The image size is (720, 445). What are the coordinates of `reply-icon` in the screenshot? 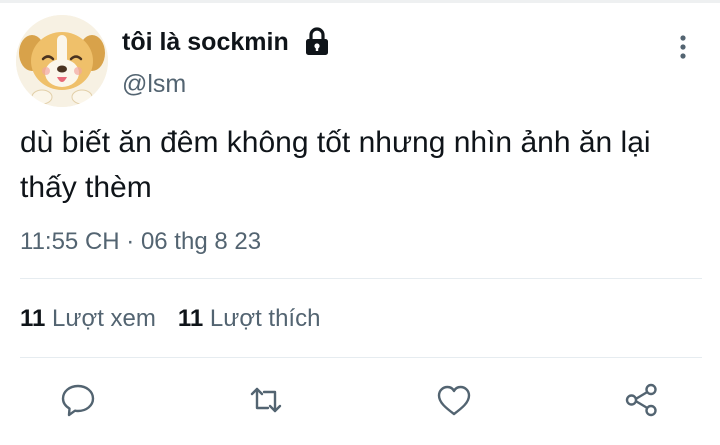 It's located at (78, 400).